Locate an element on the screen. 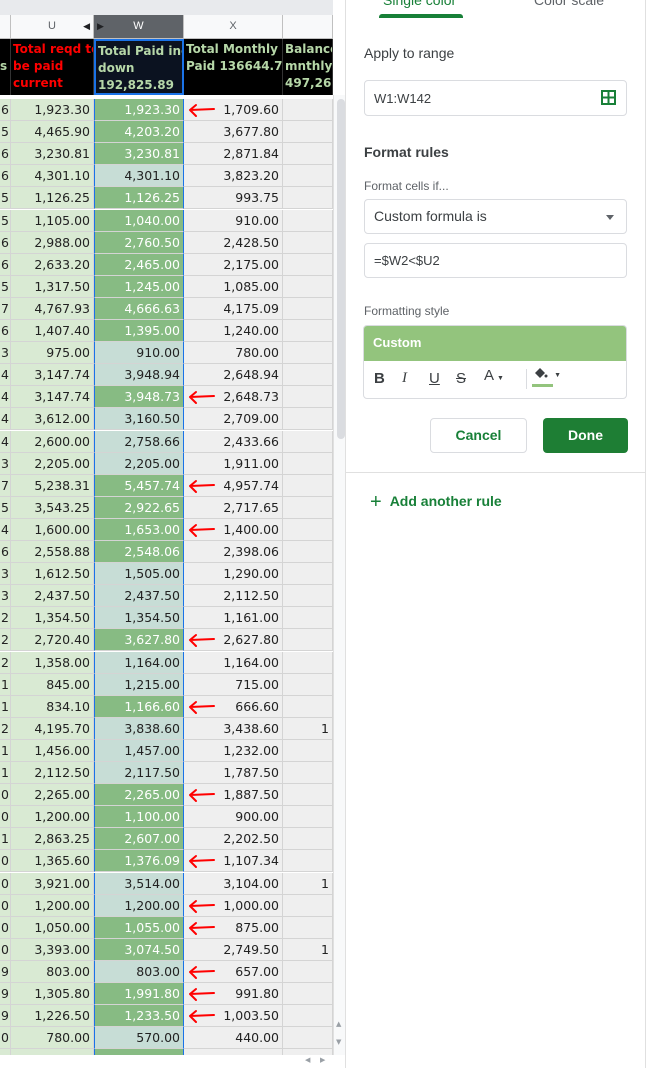  cell-u: 975.00 is located at coordinates (52, 353).